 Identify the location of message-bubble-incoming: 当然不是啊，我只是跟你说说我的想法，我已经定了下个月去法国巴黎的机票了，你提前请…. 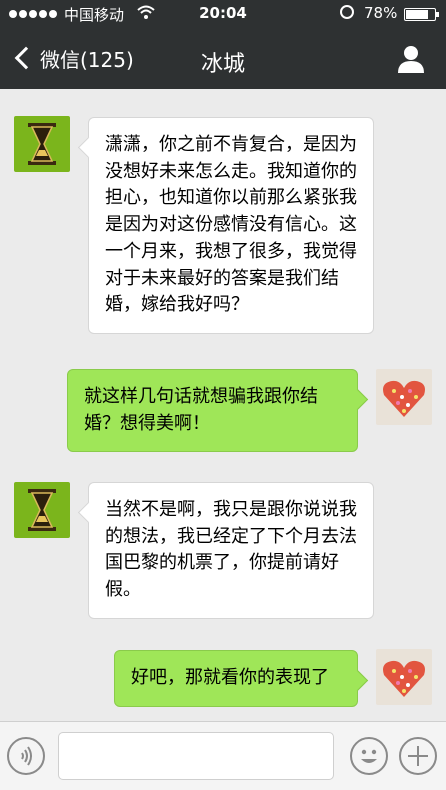
(231, 550).